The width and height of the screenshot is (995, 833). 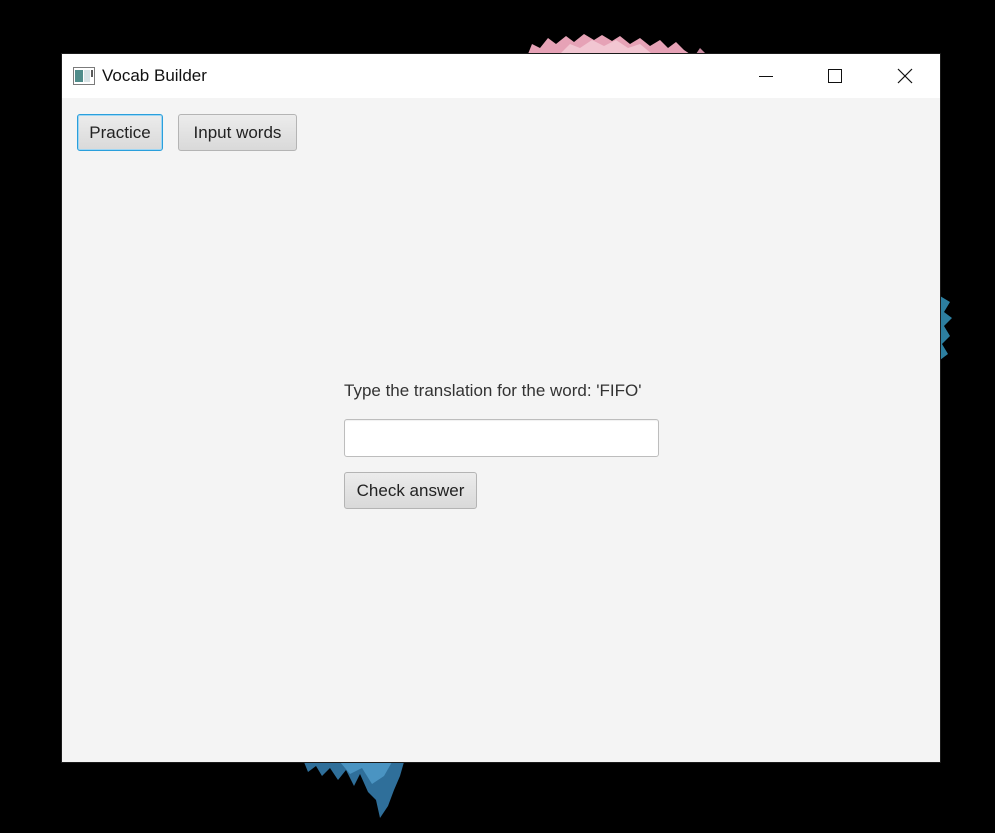 I want to click on app-window-icon, so click(x=84, y=76).